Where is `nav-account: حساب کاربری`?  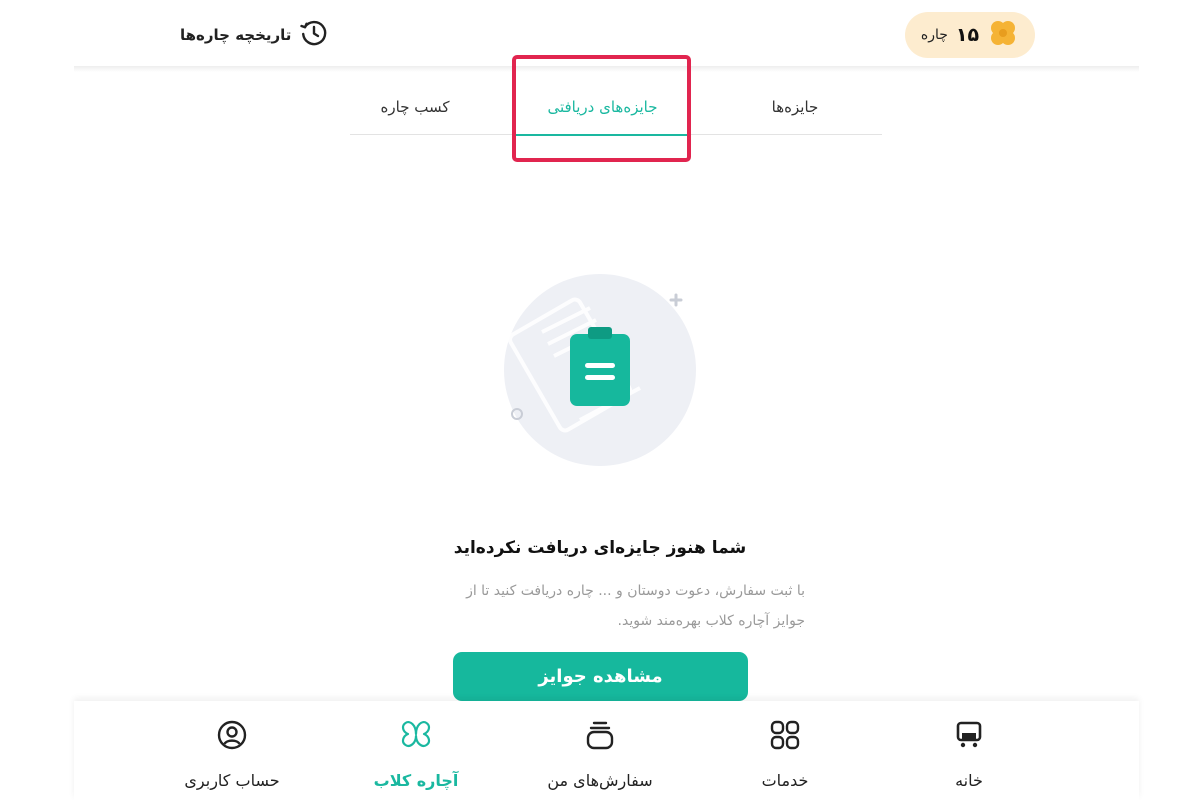 nav-account: حساب کاربری is located at coordinates (232, 750).